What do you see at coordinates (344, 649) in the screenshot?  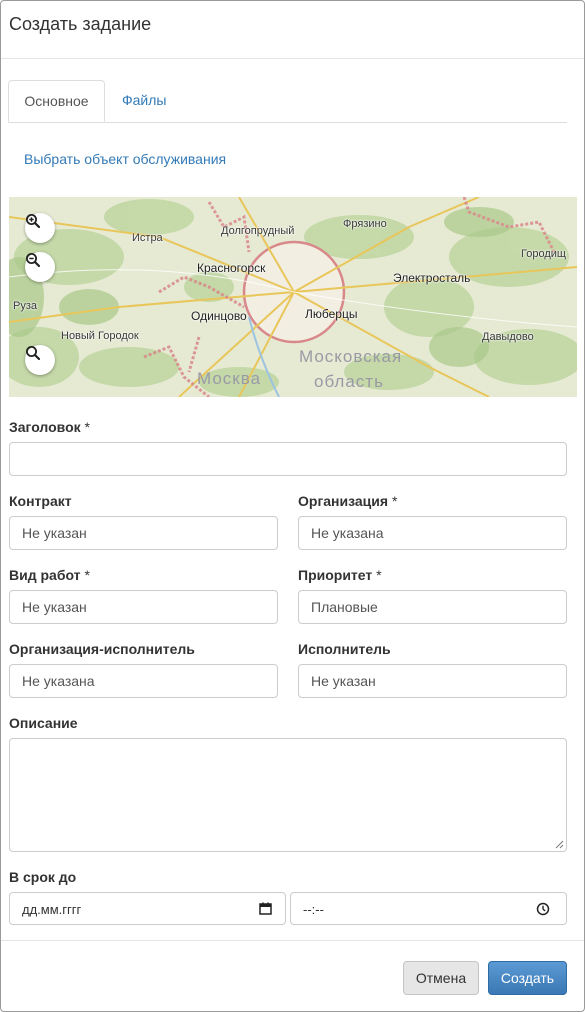 I see `executor-label: Исполнитель` at bounding box center [344, 649].